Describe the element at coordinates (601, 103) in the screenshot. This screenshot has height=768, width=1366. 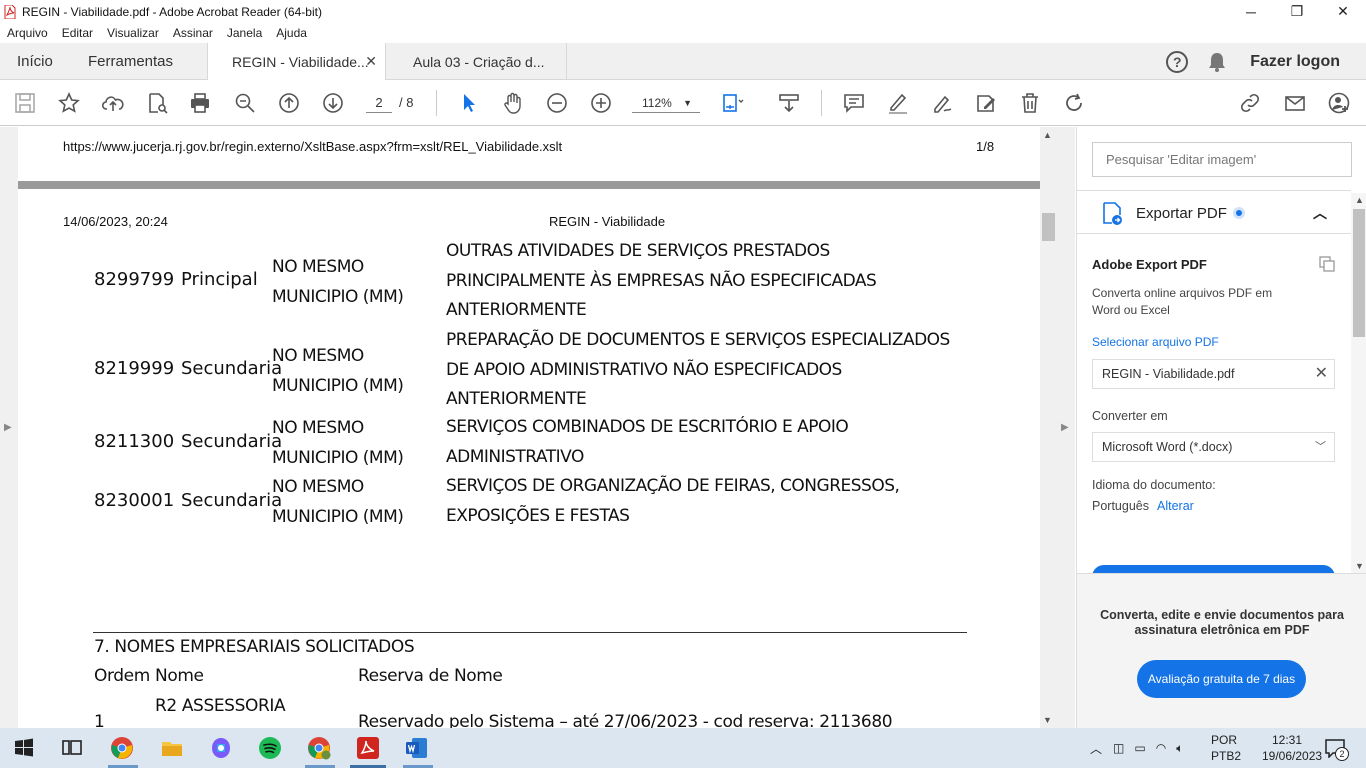
I see `zoom-in-icon` at that location.